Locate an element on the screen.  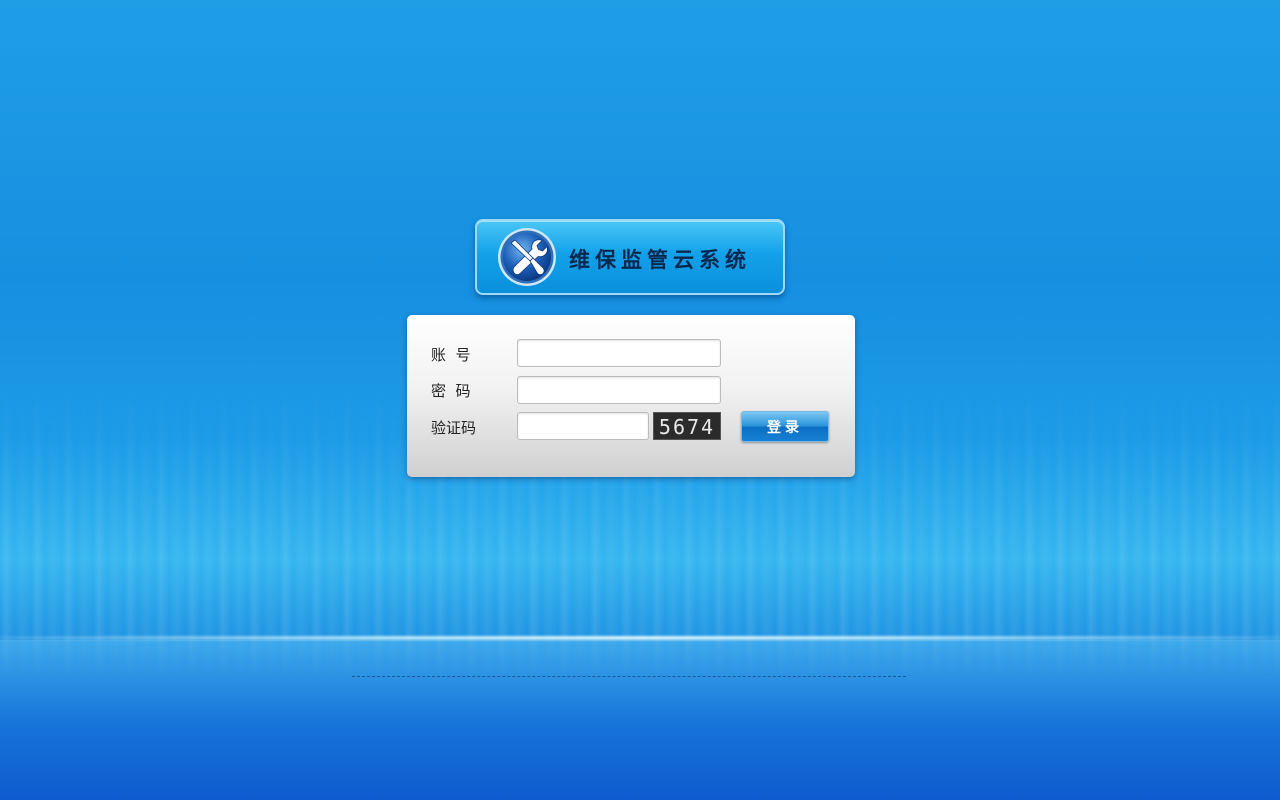
password-label: 密 码 is located at coordinates (451, 391).